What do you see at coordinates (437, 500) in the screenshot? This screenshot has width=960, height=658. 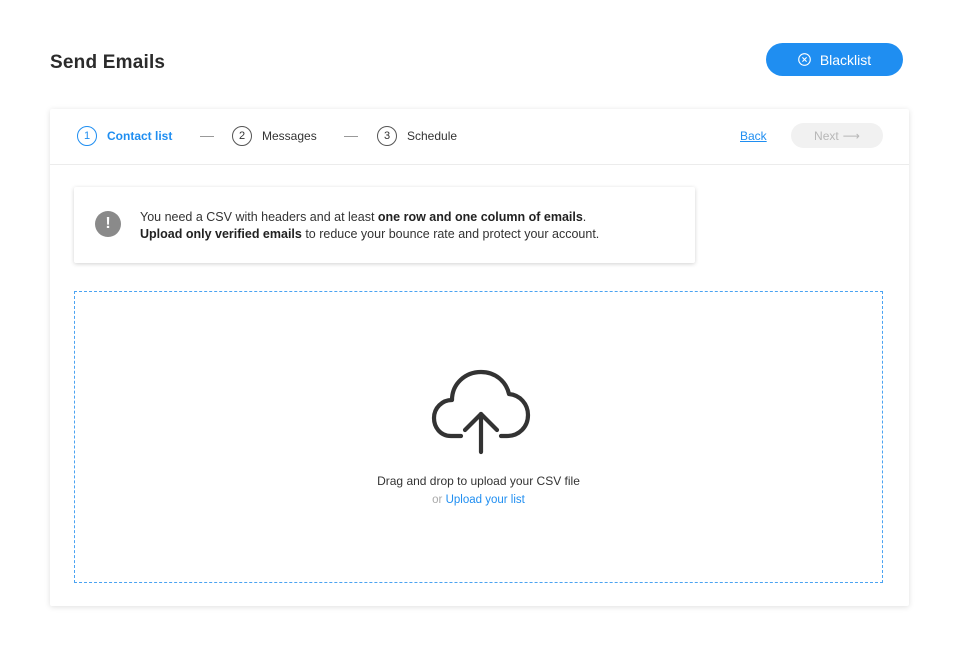 I see `or-text: or` at bounding box center [437, 500].